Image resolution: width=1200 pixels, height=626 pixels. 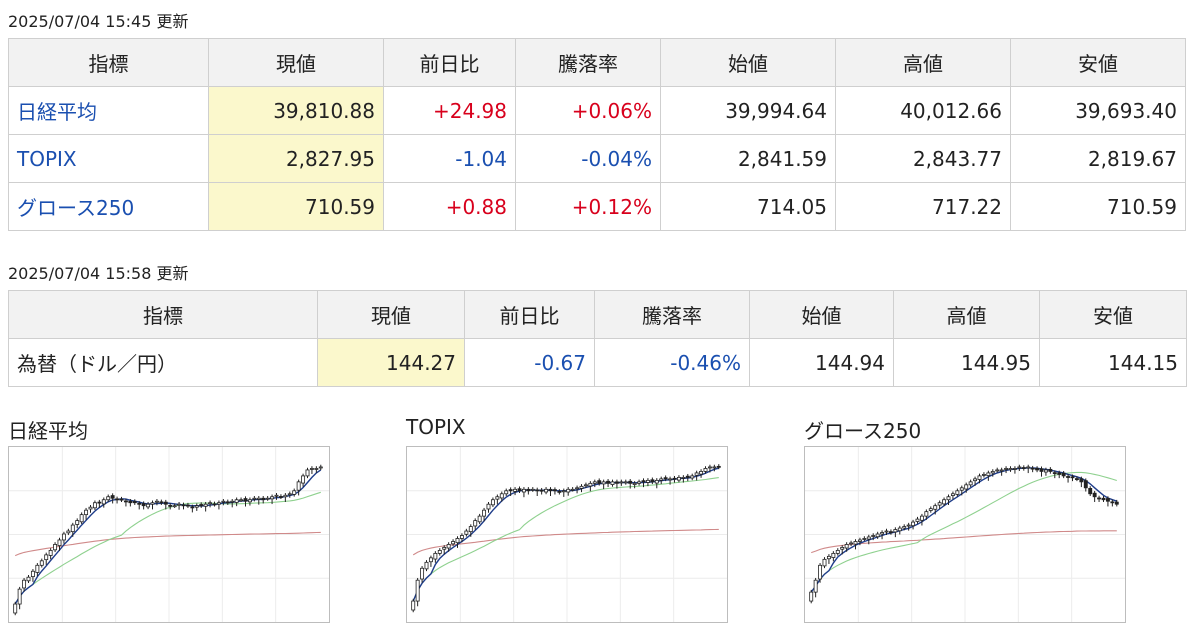 I want to click on fx-name: 為替（ドル／円）, so click(x=163, y=362).